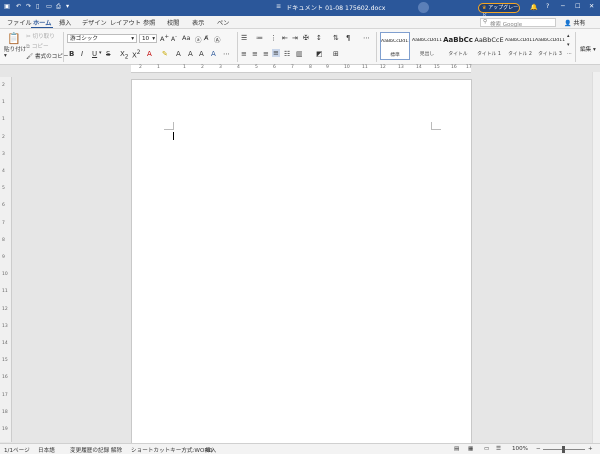  What do you see at coordinates (19, 22) in the screenshot?
I see `tab-file: ファイル` at bounding box center [19, 22].